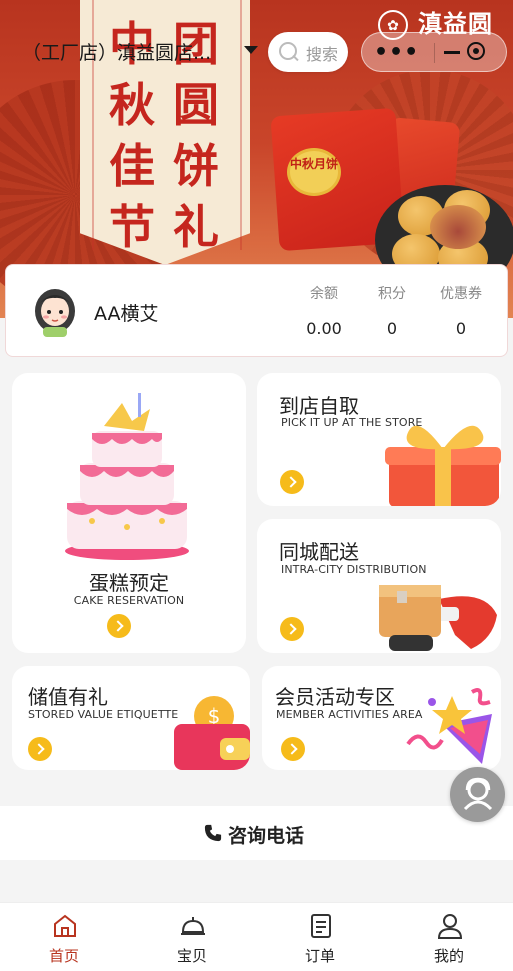 This screenshot has height=971, width=513. I want to click on member-card: AA横艾 余额 0.00 积分 0 优惠券 0, so click(256, 310).